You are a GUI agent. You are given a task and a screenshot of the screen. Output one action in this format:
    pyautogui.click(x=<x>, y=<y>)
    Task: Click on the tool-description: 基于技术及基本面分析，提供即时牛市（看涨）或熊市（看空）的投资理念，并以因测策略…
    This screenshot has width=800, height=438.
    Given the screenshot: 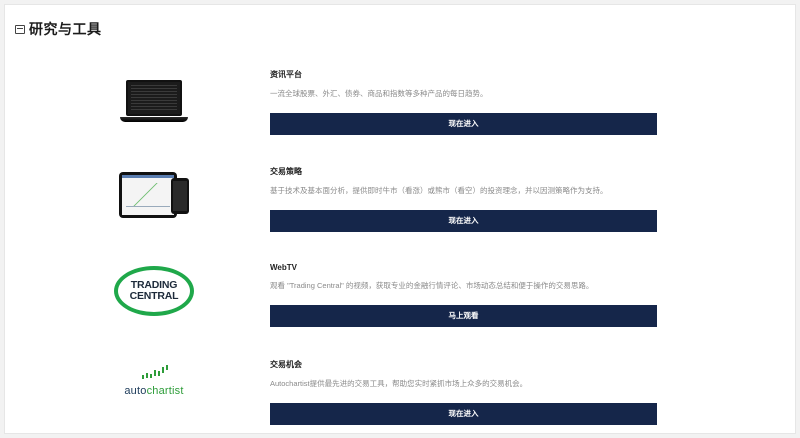 What is the action you would take?
    pyautogui.click(x=439, y=190)
    